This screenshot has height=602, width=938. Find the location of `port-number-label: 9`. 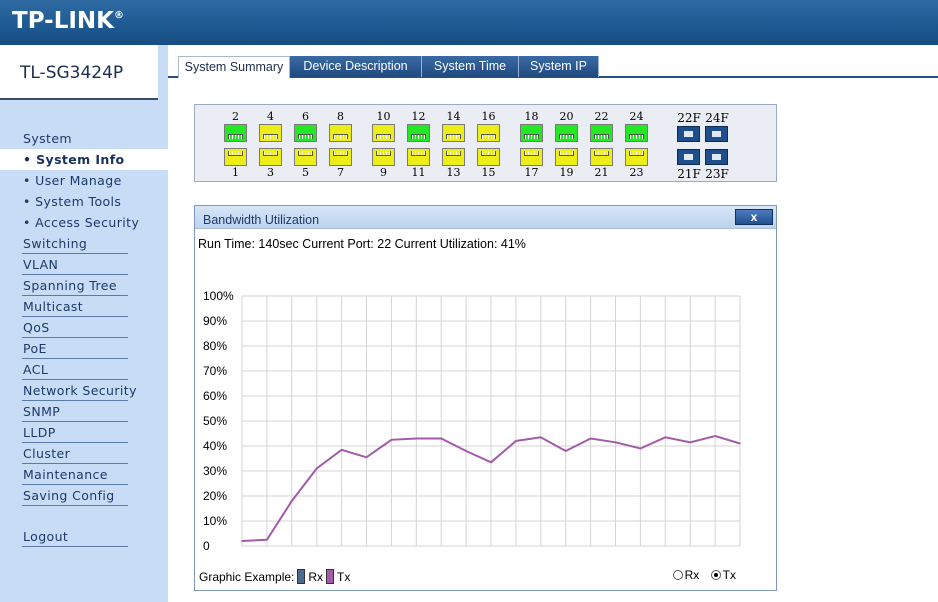

port-number-label: 9 is located at coordinates (383, 172).